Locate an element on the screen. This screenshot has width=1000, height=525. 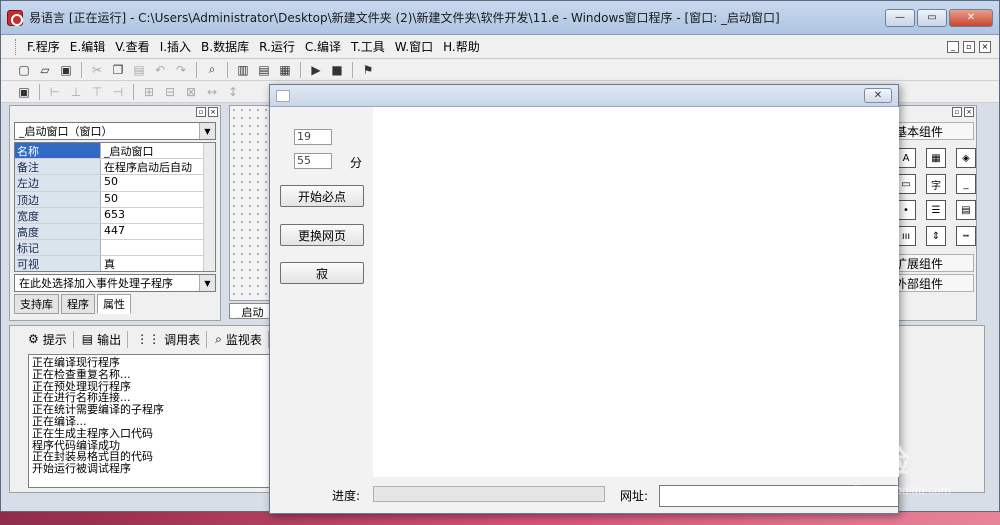
doc-close-button: × is located at coordinates (985, 46).